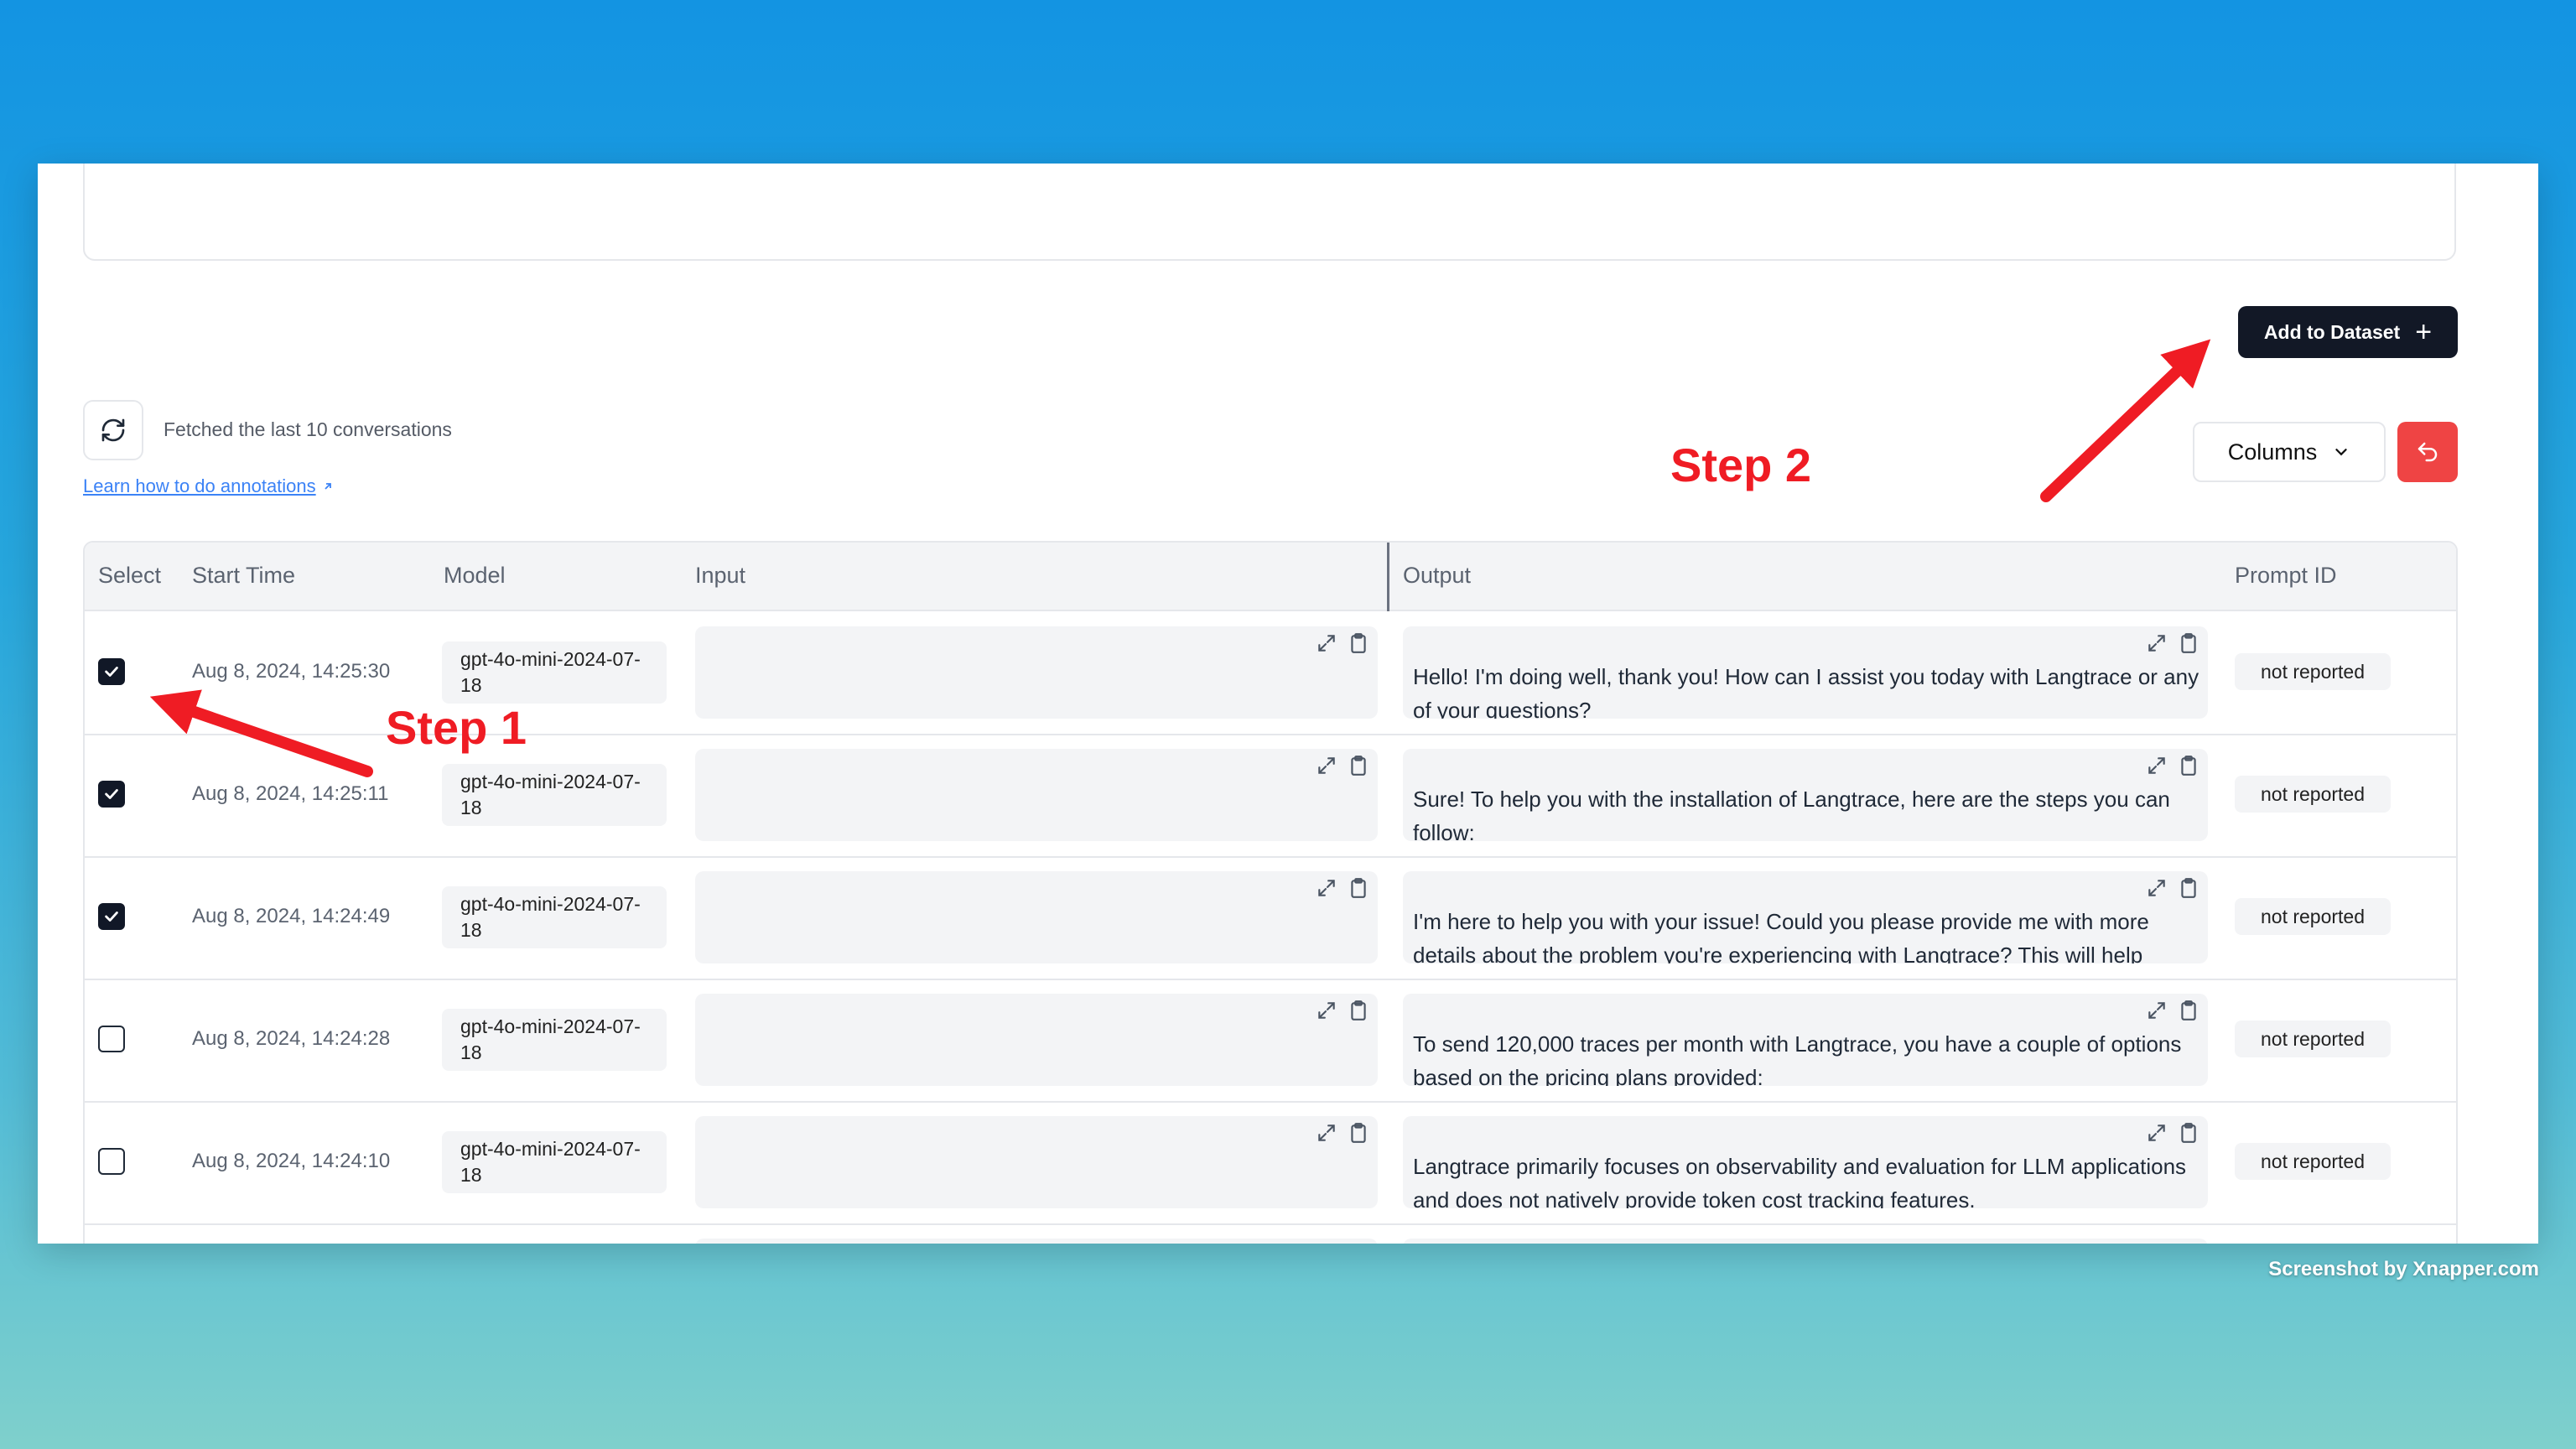 The width and height of the screenshot is (2576, 1449). I want to click on fetched-status: Fetched the last 10 conversations, so click(308, 429).